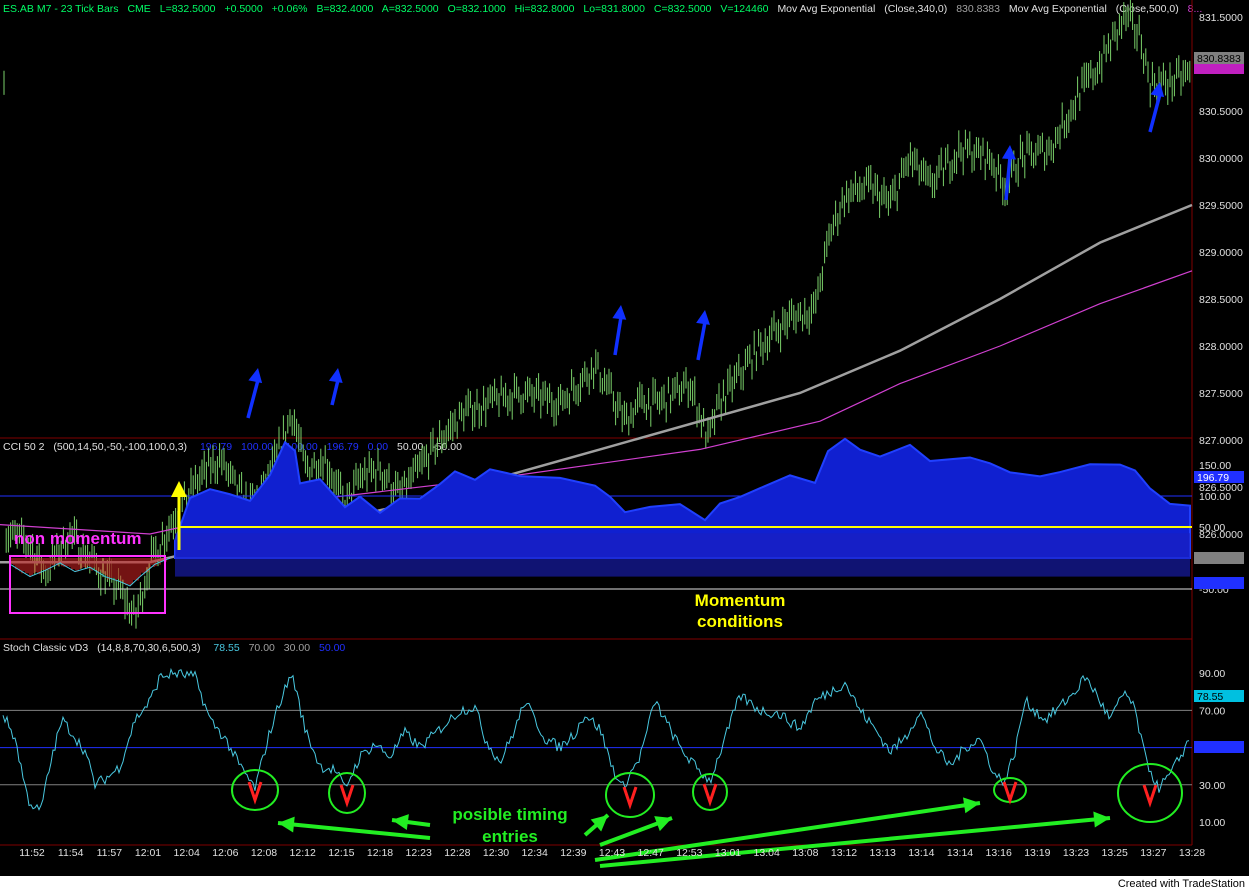 This screenshot has height=892, width=1249. Describe the element at coordinates (1212, 711) in the screenshot. I see `stoch-tick-label: 70.00` at that location.